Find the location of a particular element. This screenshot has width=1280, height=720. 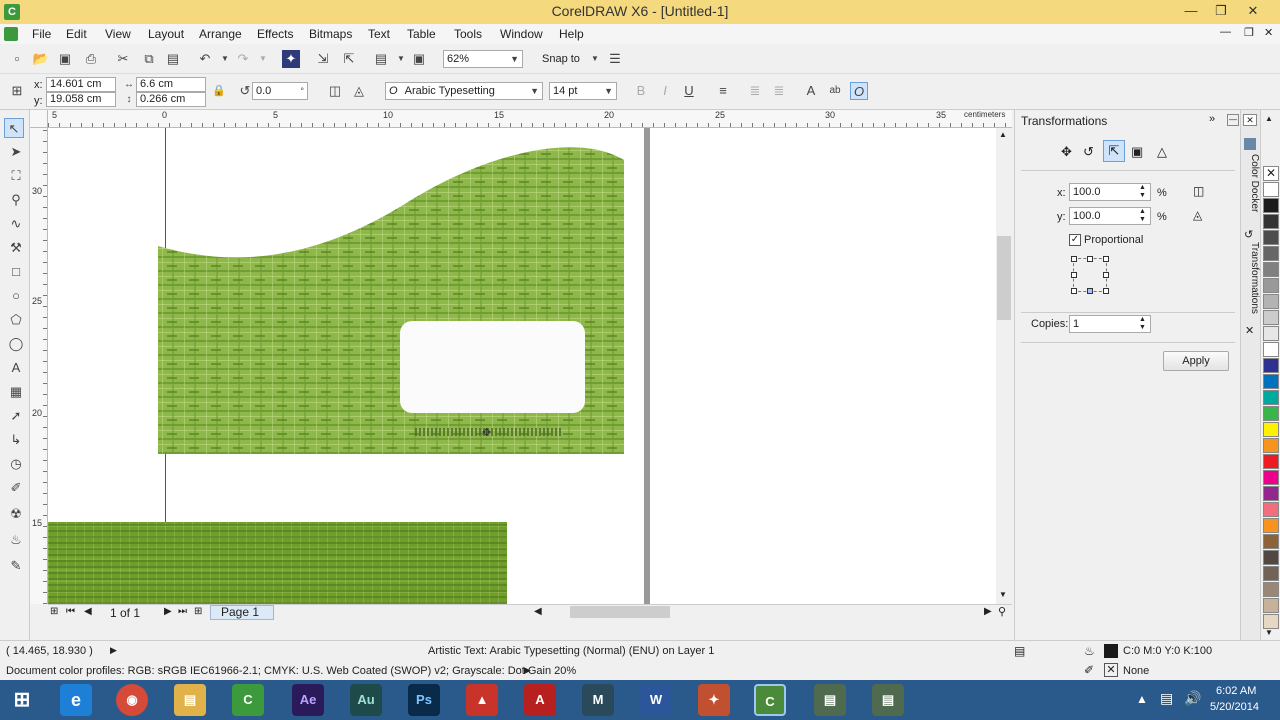

sketchup-icon: ▲ is located at coordinates (482, 700).